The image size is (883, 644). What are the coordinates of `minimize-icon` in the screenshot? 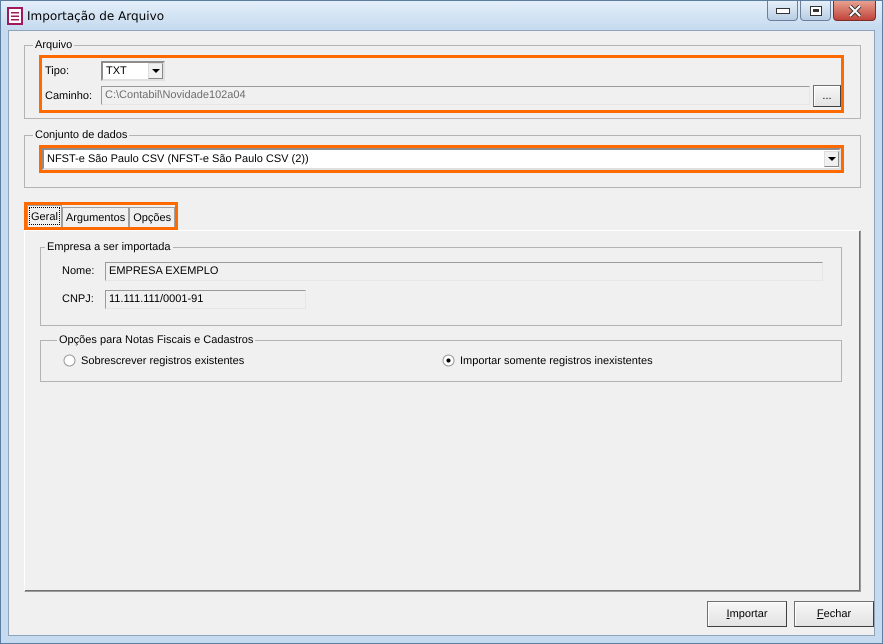 It's located at (783, 11).